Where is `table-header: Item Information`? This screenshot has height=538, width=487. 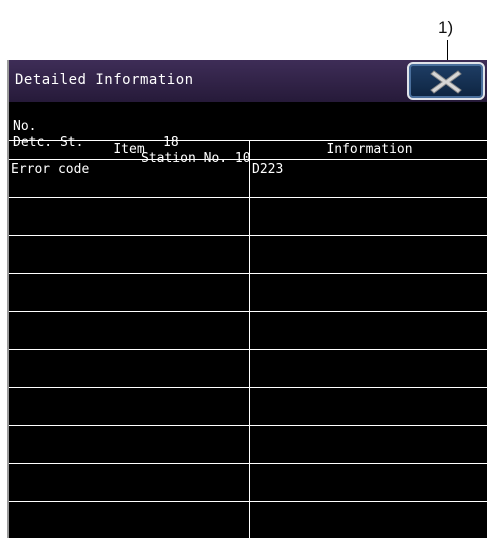
table-header: Item Information is located at coordinates (248, 150).